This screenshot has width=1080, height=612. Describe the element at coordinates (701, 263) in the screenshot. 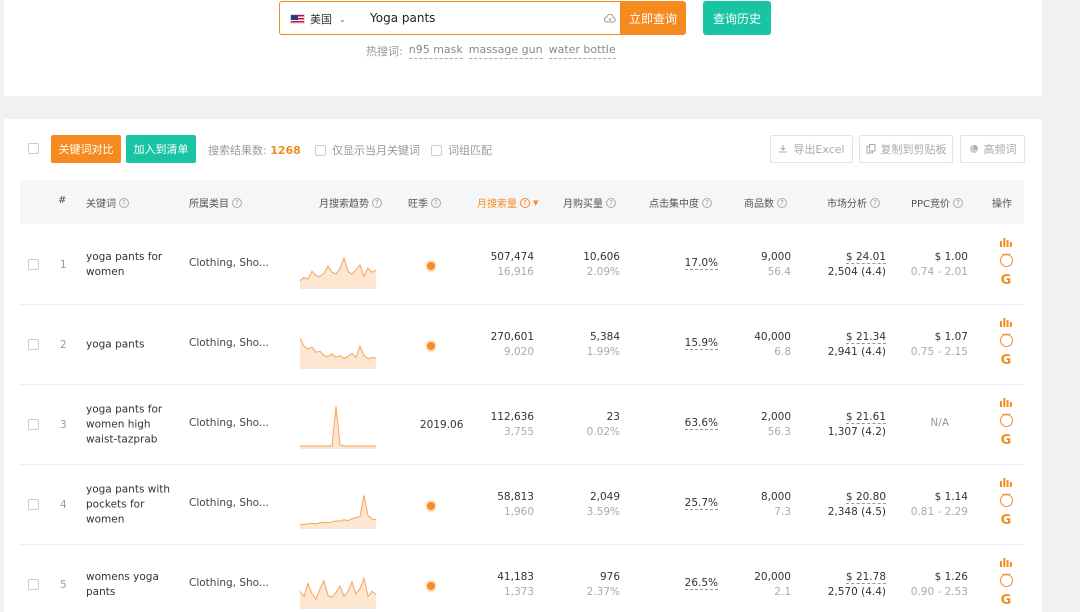

I see `row-click-concentration: 17.0%` at that location.